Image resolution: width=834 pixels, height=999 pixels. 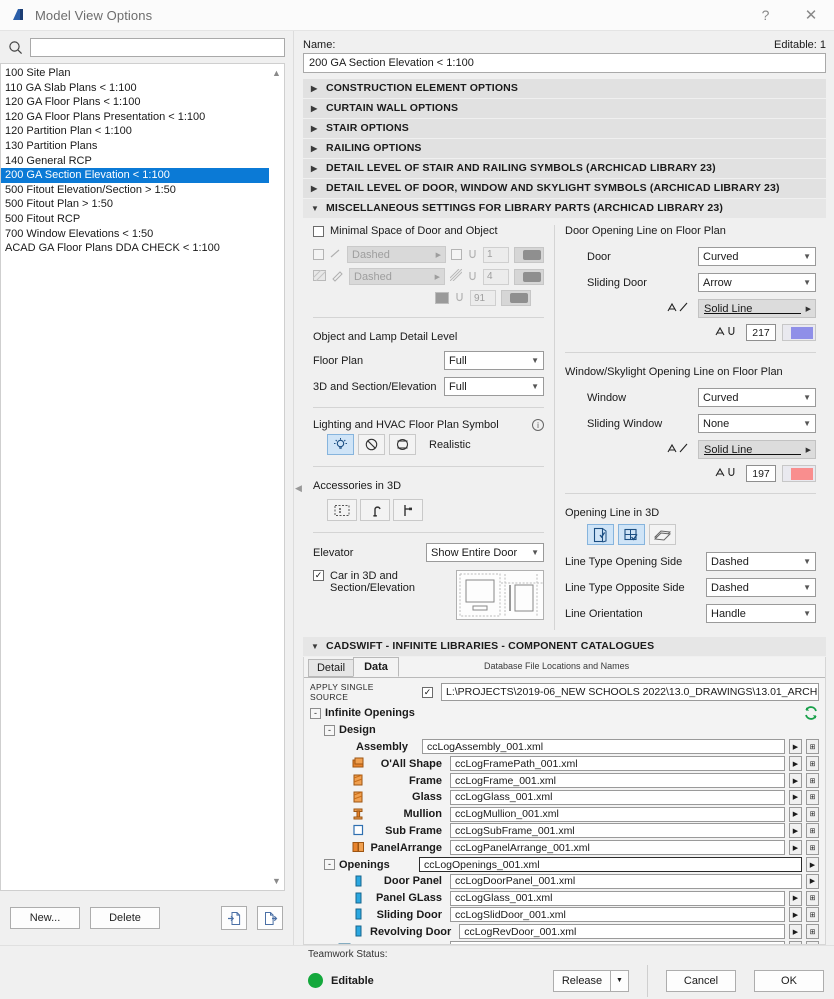 What do you see at coordinates (564, 730) in the screenshot?
I see `tree-row: - Design` at bounding box center [564, 730].